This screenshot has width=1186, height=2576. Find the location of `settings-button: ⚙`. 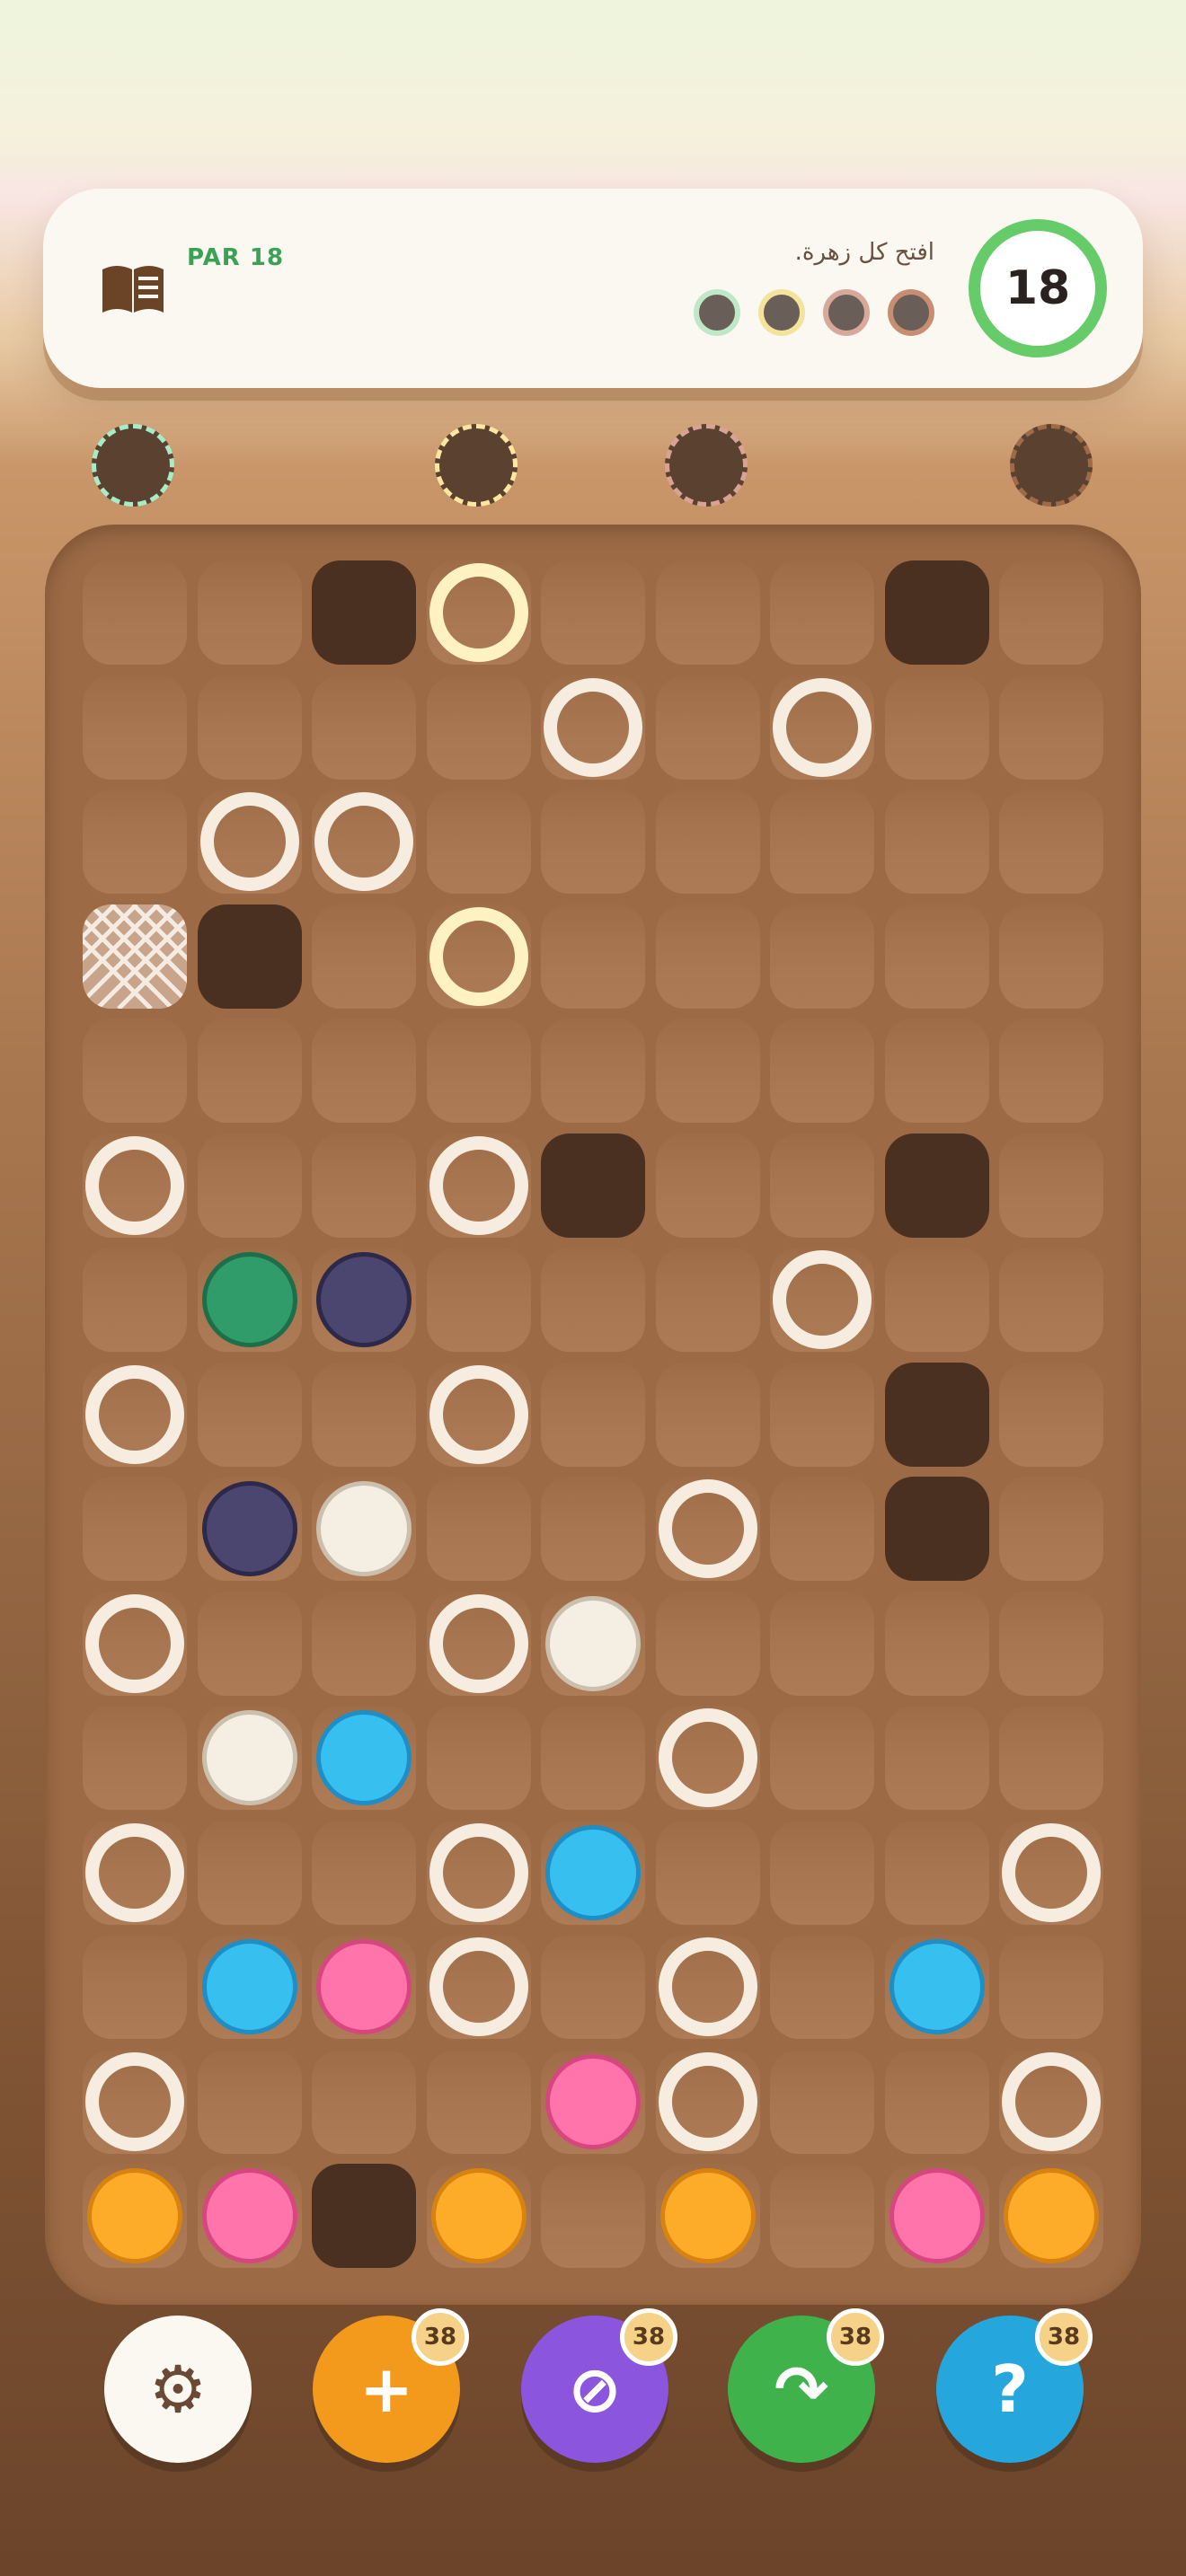

settings-button: ⚙ is located at coordinates (178, 2389).